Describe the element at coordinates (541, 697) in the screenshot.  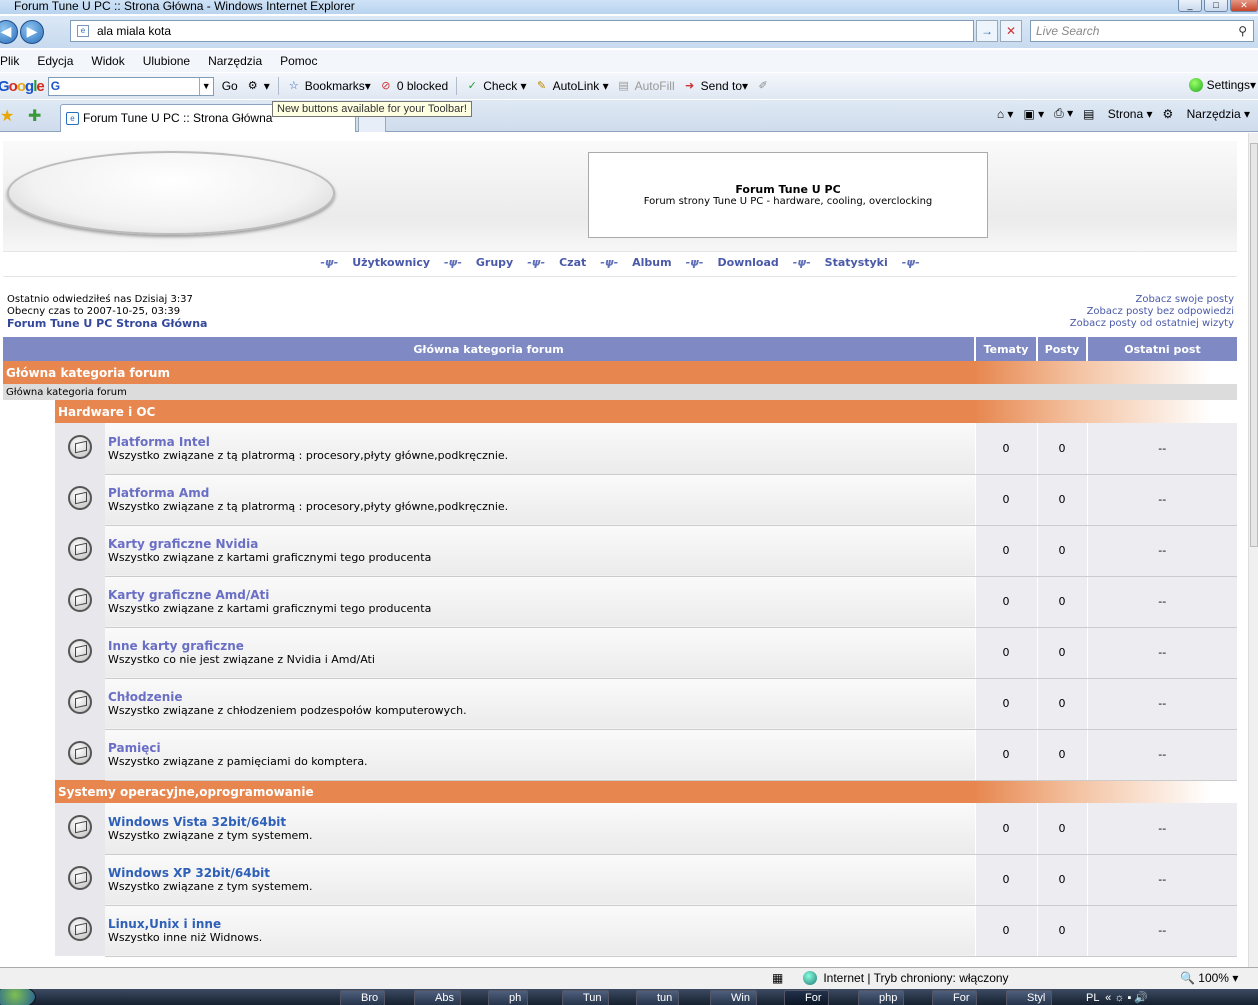
I see `forum-link: Chłodzenie` at that location.